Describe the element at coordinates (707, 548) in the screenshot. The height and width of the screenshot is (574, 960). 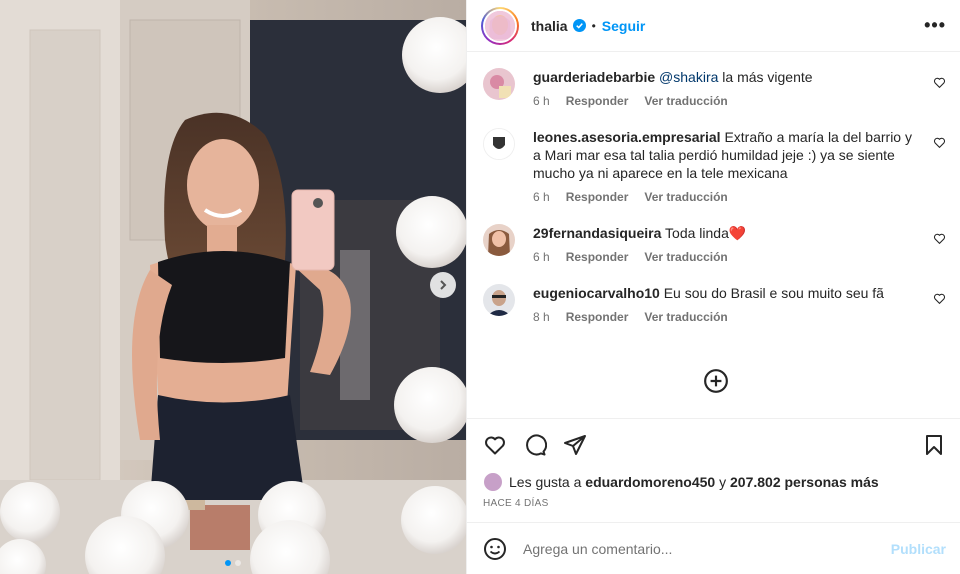
I see `comment-input` at that location.